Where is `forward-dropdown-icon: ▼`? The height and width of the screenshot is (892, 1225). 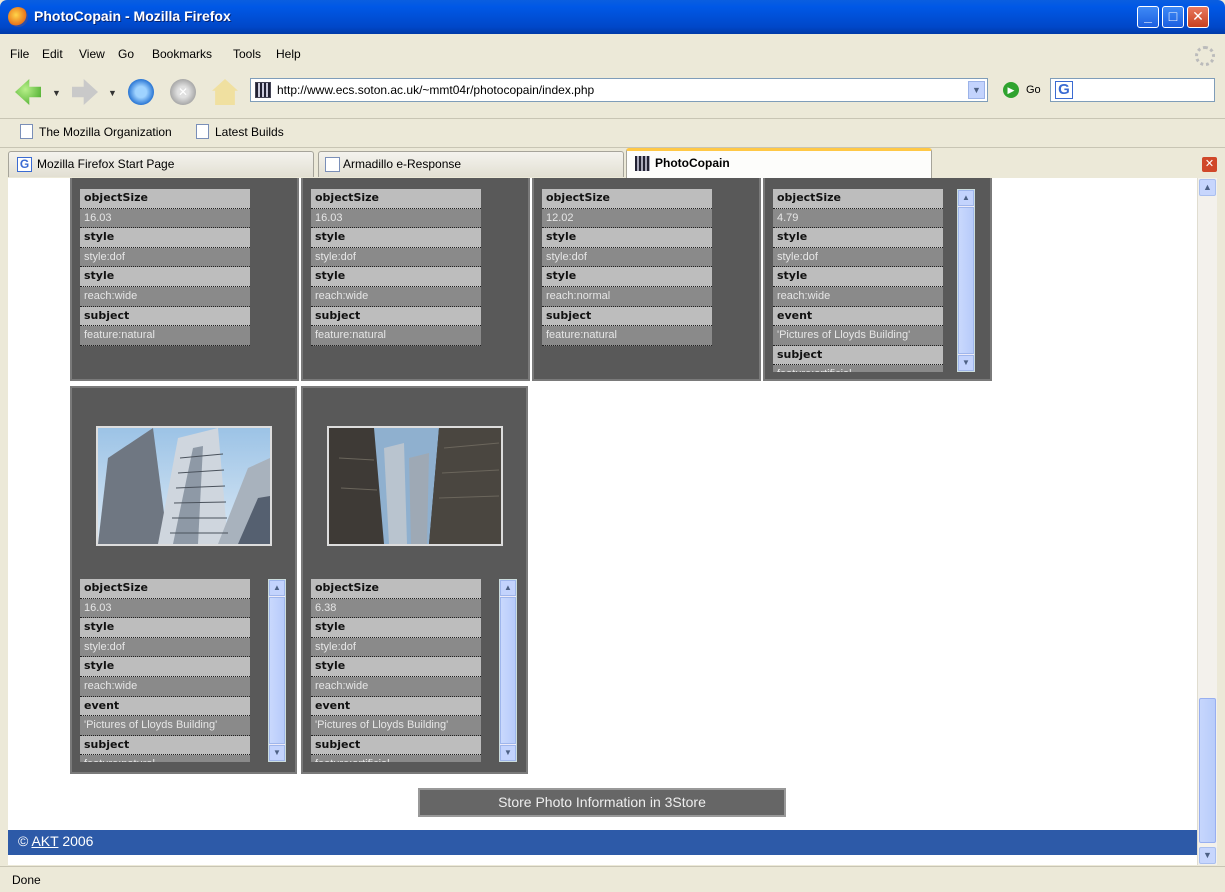 forward-dropdown-icon: ▼ is located at coordinates (112, 93).